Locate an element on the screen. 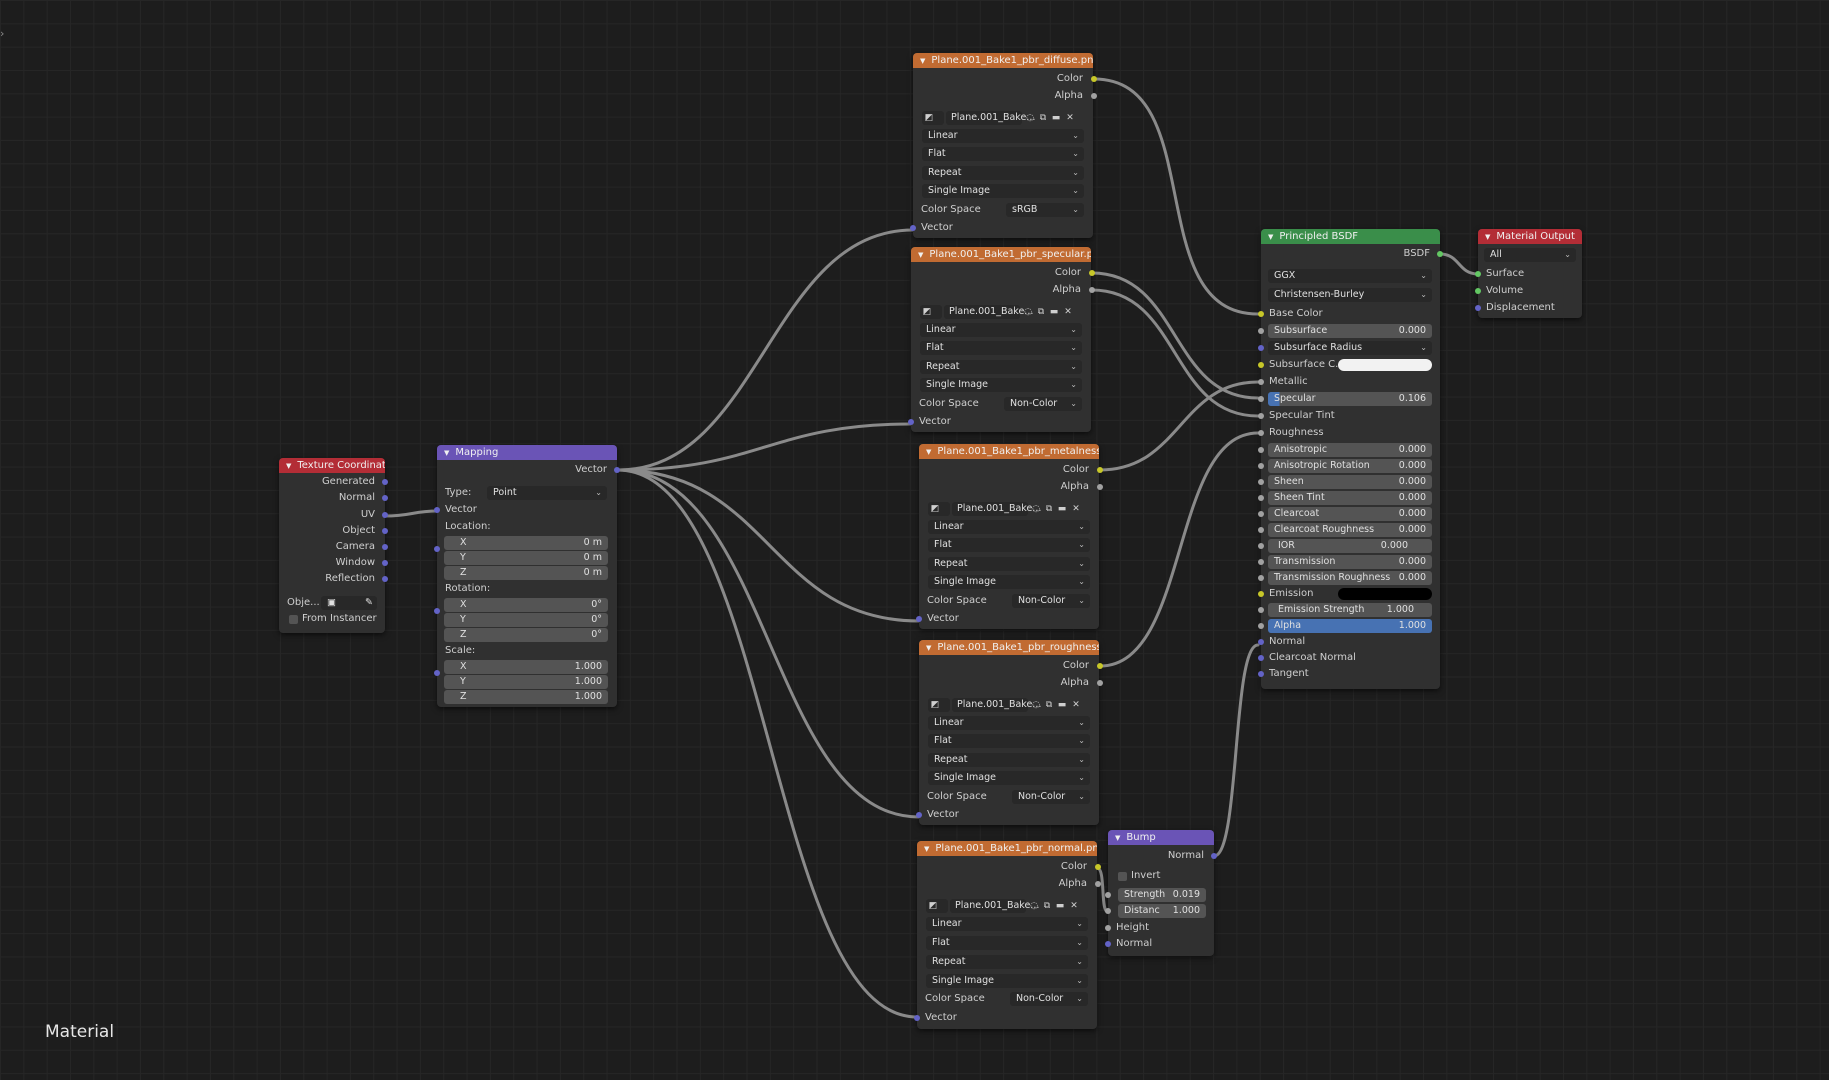 This screenshot has width=1829, height=1080. socket-normal is located at coordinates (1261, 642).